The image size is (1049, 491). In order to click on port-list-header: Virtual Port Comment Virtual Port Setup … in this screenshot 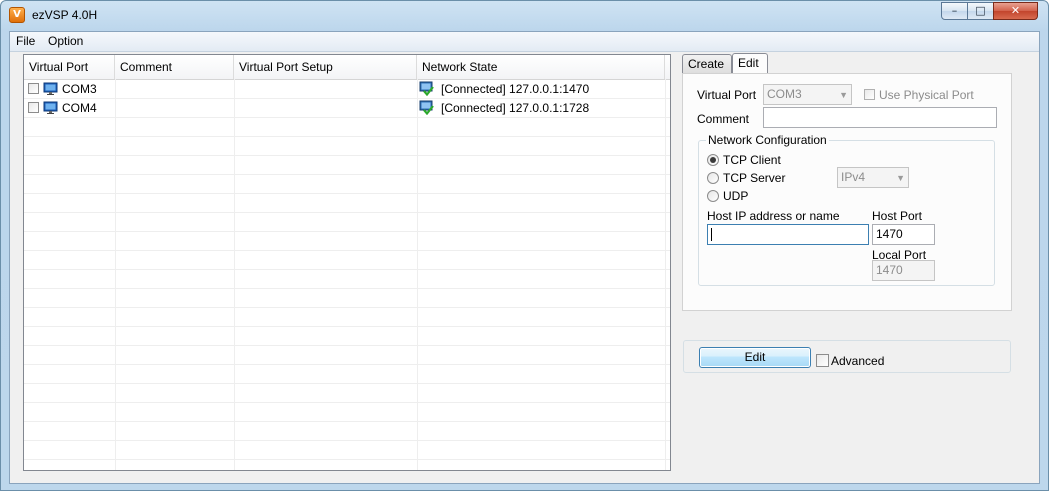, I will do `click(347, 67)`.